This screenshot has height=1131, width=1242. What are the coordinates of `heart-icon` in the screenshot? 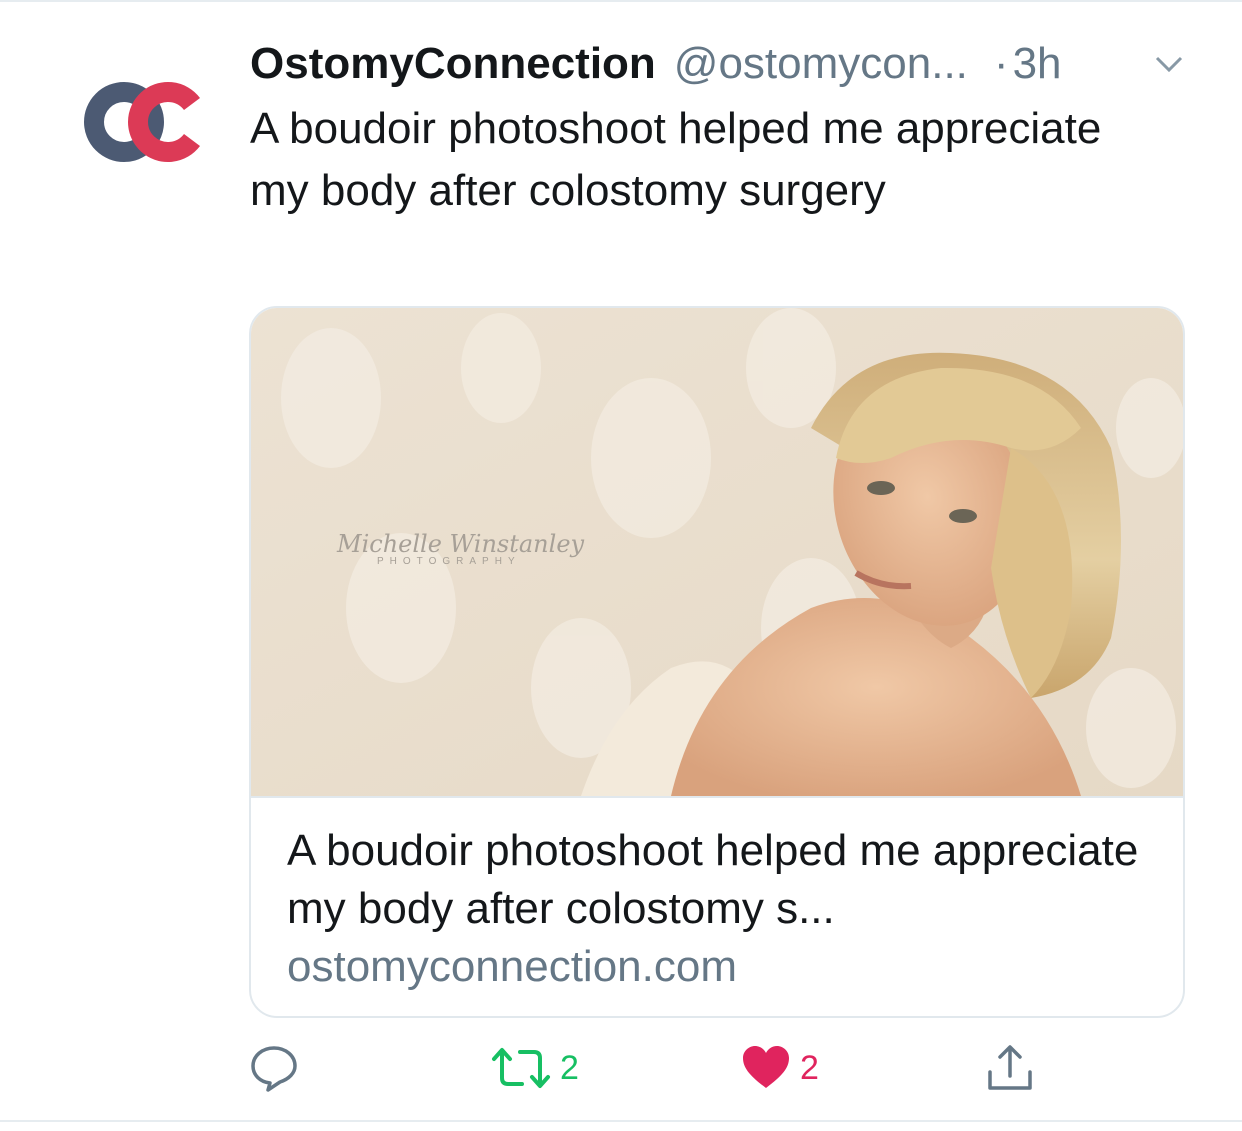 It's located at (766, 1067).